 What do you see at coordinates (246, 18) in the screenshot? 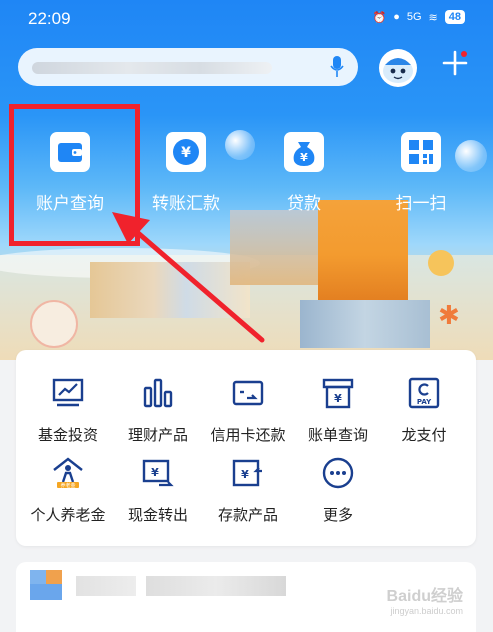
I see `status-bar: 22:09 ⏰ ● 5G ≋ 48` at bounding box center [246, 18].